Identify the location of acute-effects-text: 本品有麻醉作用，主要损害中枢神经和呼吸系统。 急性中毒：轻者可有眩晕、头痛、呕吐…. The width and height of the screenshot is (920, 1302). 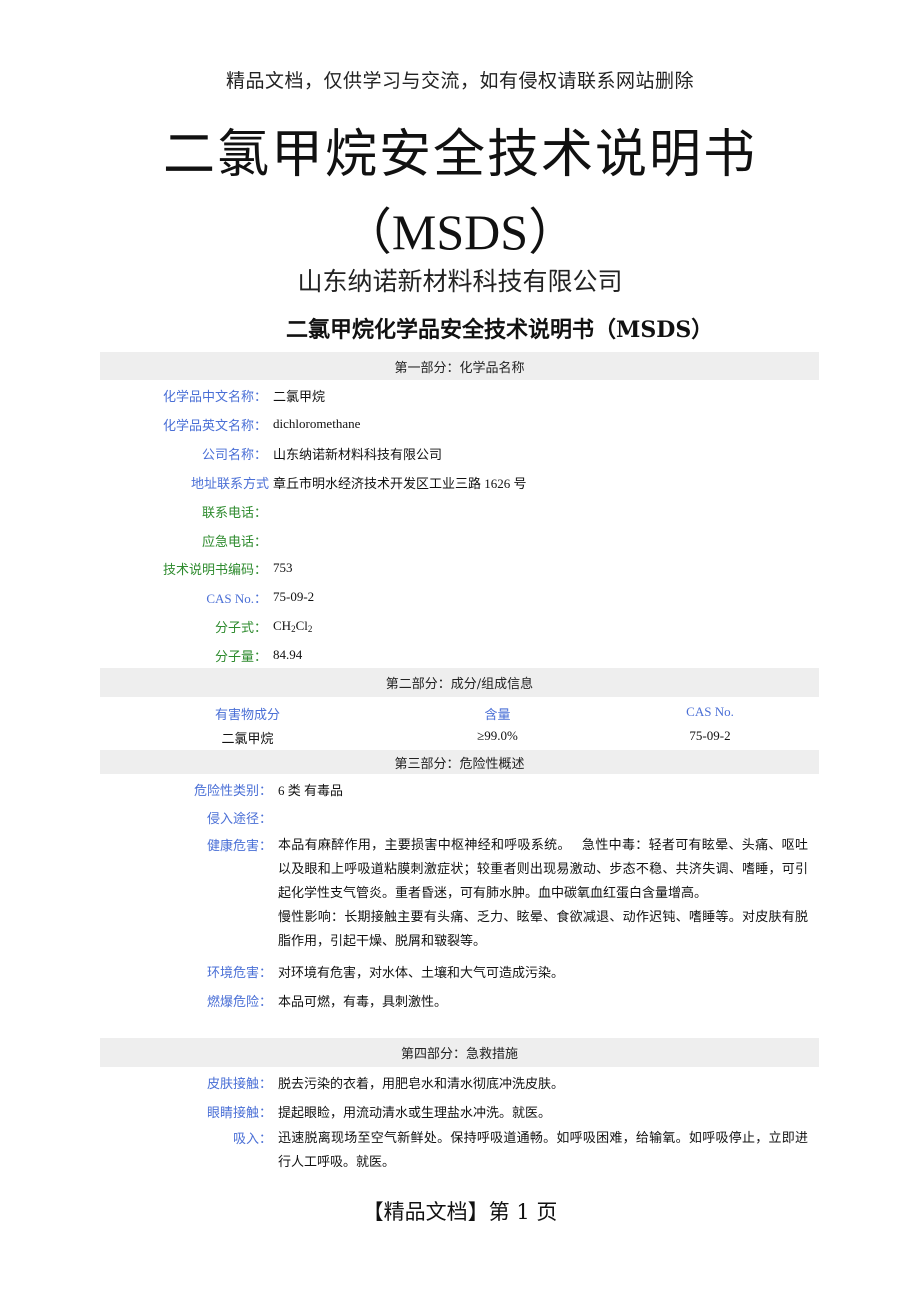
(543, 869).